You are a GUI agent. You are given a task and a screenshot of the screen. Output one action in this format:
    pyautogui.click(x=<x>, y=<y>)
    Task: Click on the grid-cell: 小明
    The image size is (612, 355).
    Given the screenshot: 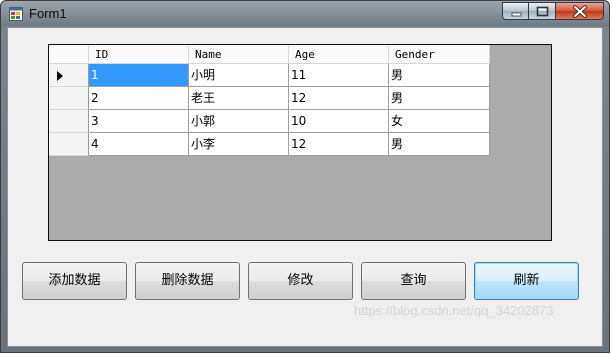 What is the action you would take?
    pyautogui.click(x=239, y=75)
    